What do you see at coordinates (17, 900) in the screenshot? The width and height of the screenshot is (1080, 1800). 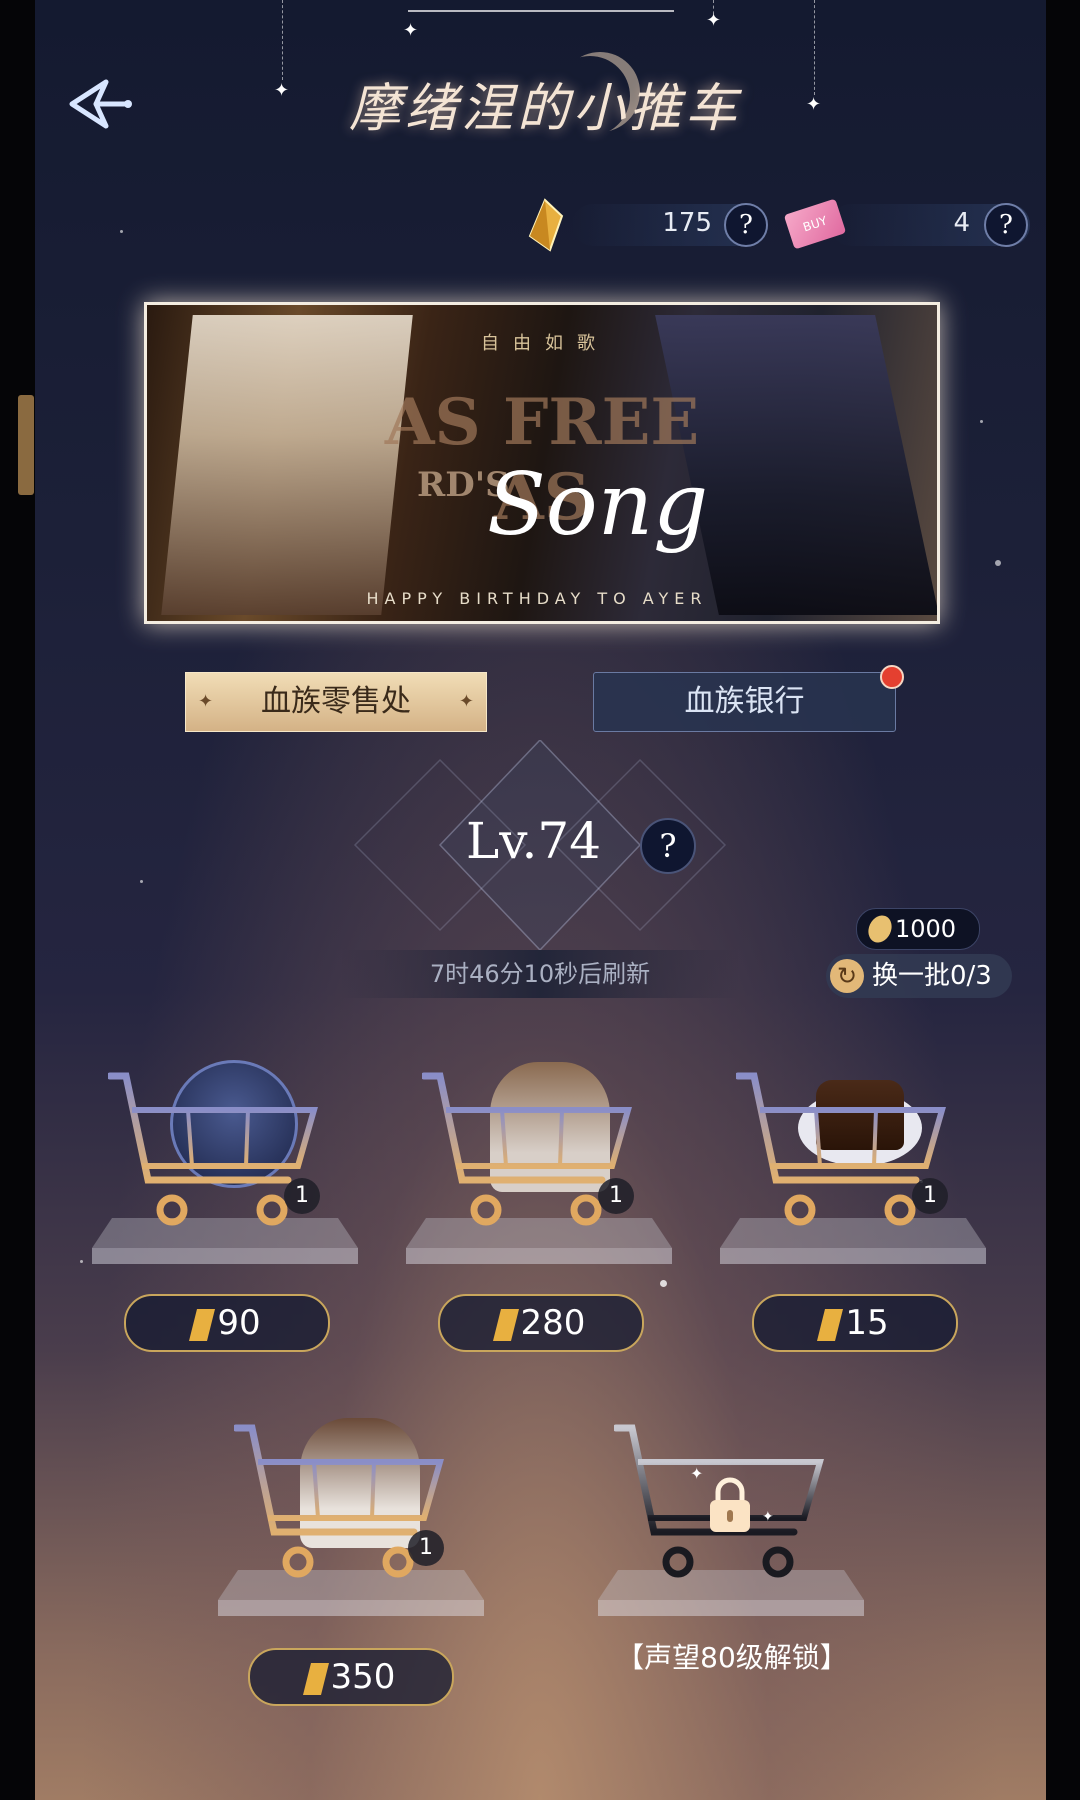 I see `left-edge` at bounding box center [17, 900].